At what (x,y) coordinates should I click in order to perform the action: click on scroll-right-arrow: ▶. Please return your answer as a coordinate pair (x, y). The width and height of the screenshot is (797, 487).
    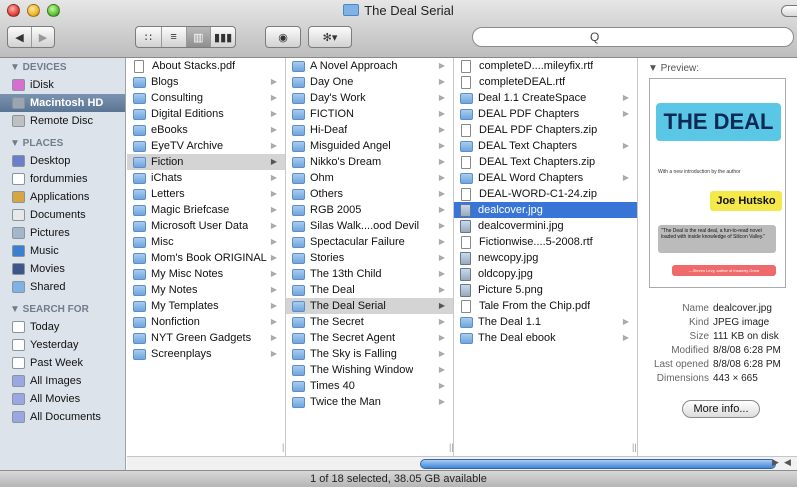
    Looking at the image, I should click on (775, 462).